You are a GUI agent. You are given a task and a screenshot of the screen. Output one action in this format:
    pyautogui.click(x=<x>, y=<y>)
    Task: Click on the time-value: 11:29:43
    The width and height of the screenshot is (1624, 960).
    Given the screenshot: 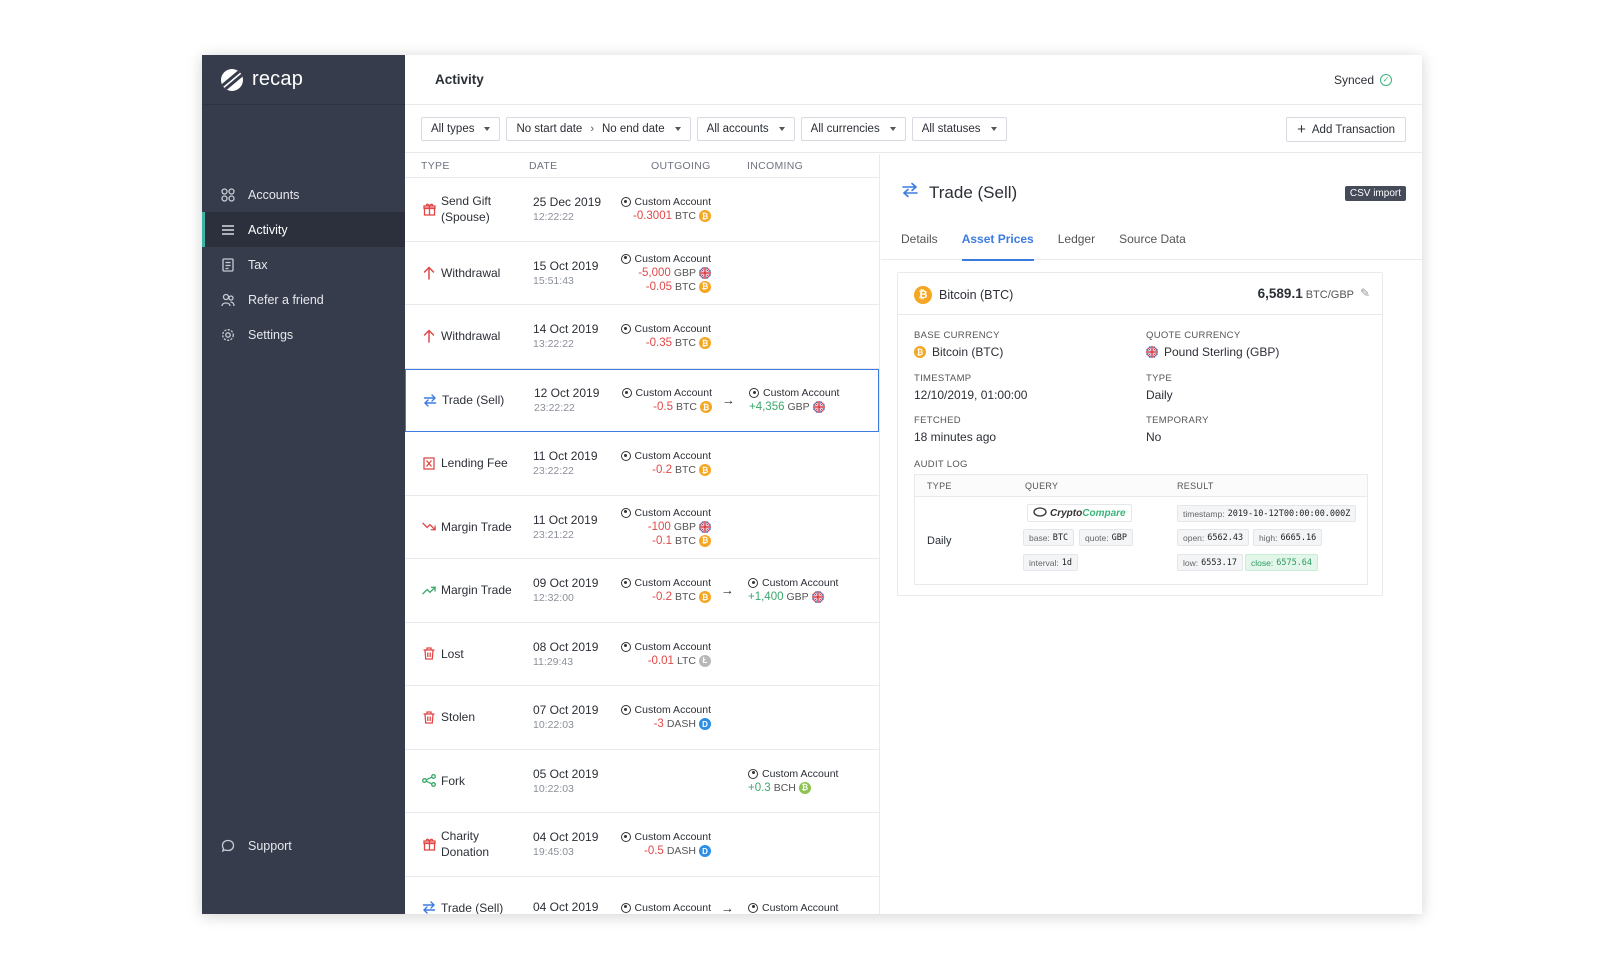 What is the action you would take?
    pyautogui.click(x=553, y=661)
    